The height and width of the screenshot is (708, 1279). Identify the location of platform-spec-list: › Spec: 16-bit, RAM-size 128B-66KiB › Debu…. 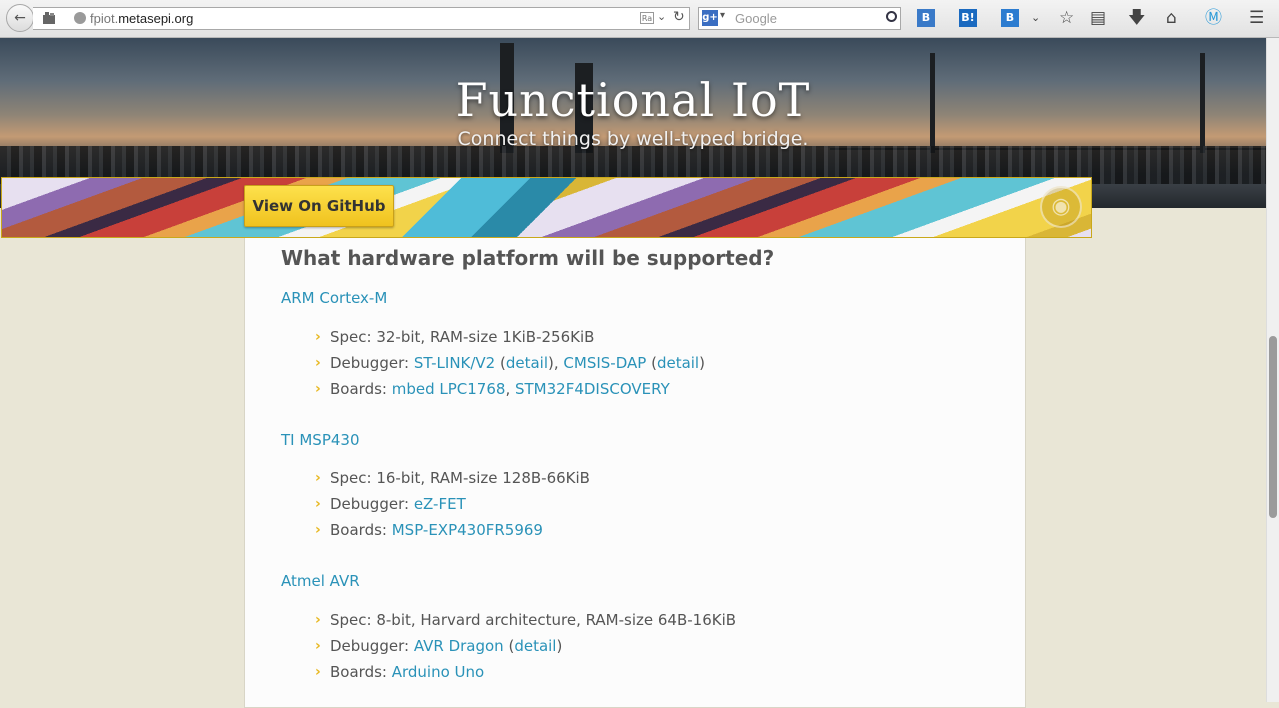
(452, 504).